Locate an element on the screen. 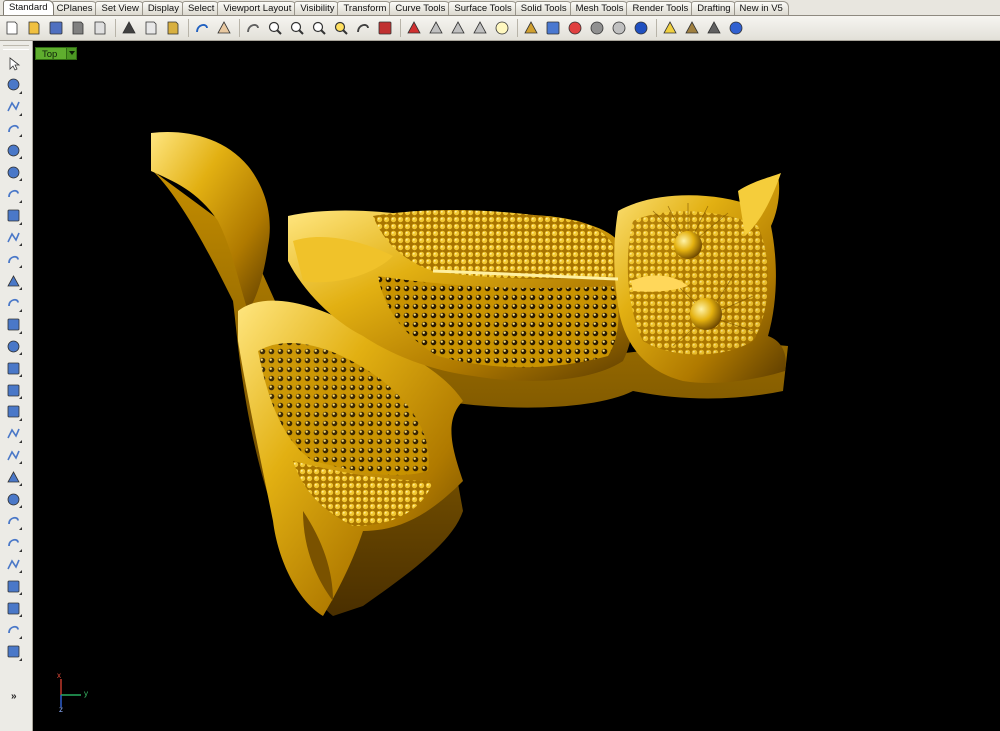 The width and height of the screenshot is (1000, 731). dimension-icon is located at coordinates (13, 455).